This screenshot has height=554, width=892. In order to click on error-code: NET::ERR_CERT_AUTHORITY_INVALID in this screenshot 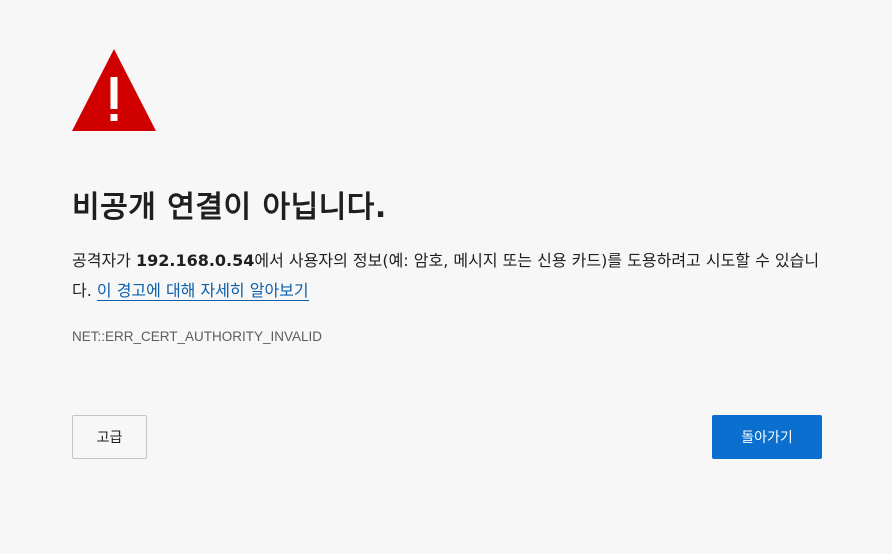, I will do `click(197, 336)`.